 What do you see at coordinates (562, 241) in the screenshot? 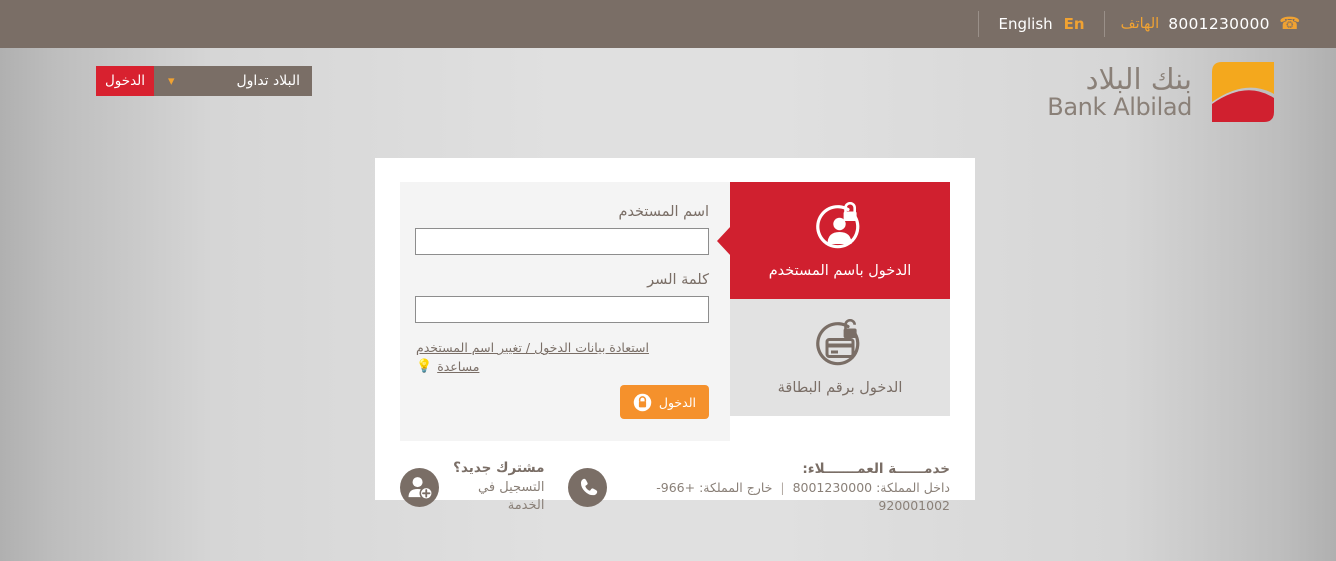
I see `username-input` at bounding box center [562, 241].